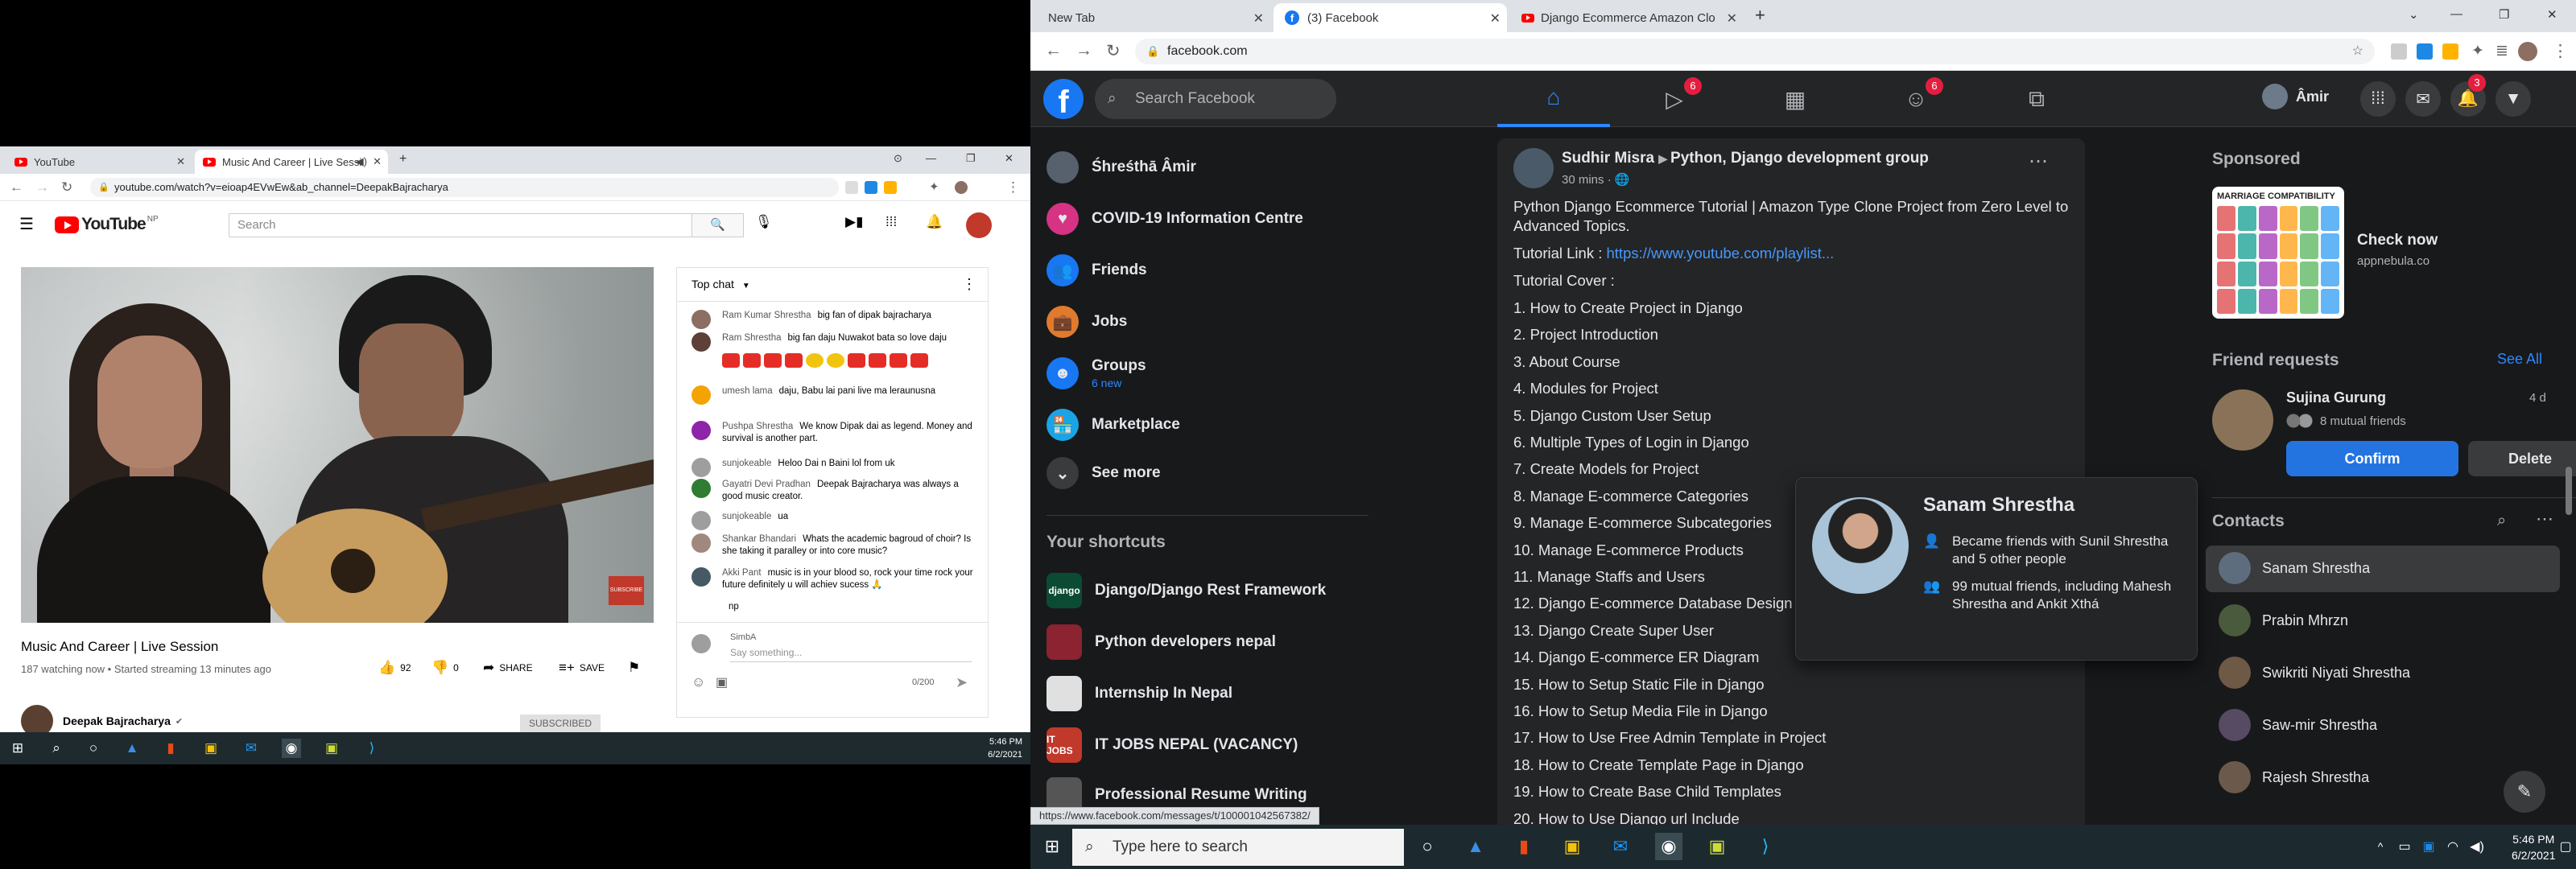  Describe the element at coordinates (2569, 491) in the screenshot. I see `scrollbar-thumb` at that location.